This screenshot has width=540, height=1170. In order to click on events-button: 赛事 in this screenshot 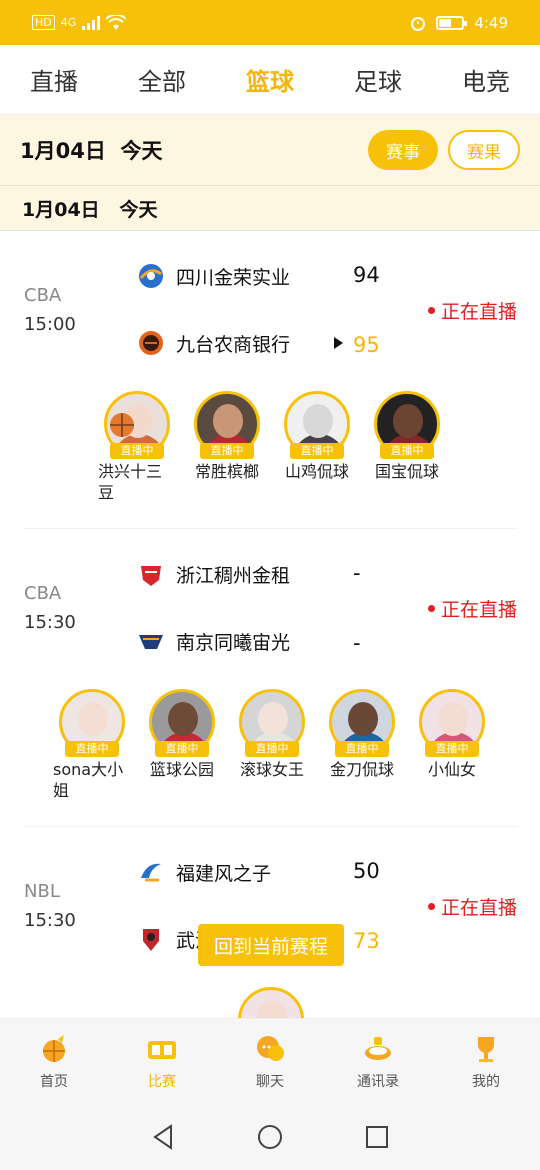, I will do `click(403, 150)`.